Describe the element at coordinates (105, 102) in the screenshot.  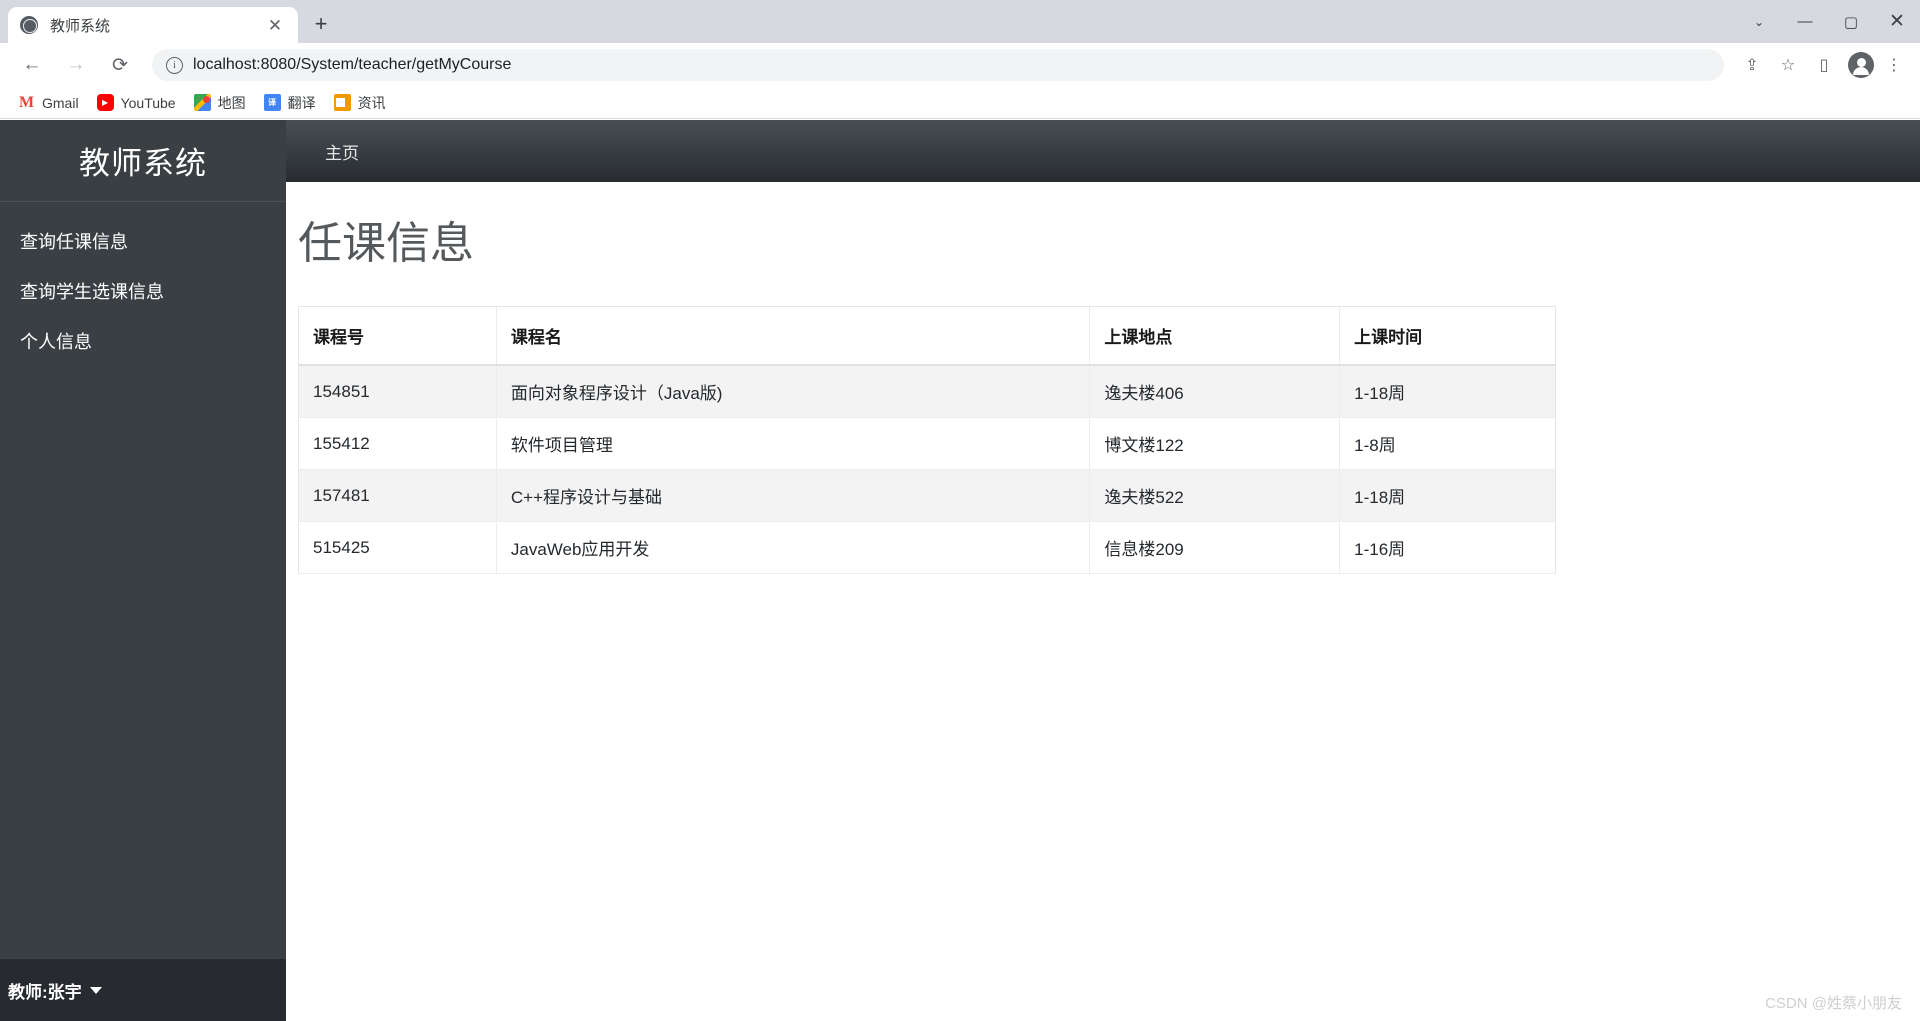
I see `youtube-icon: ▶` at that location.